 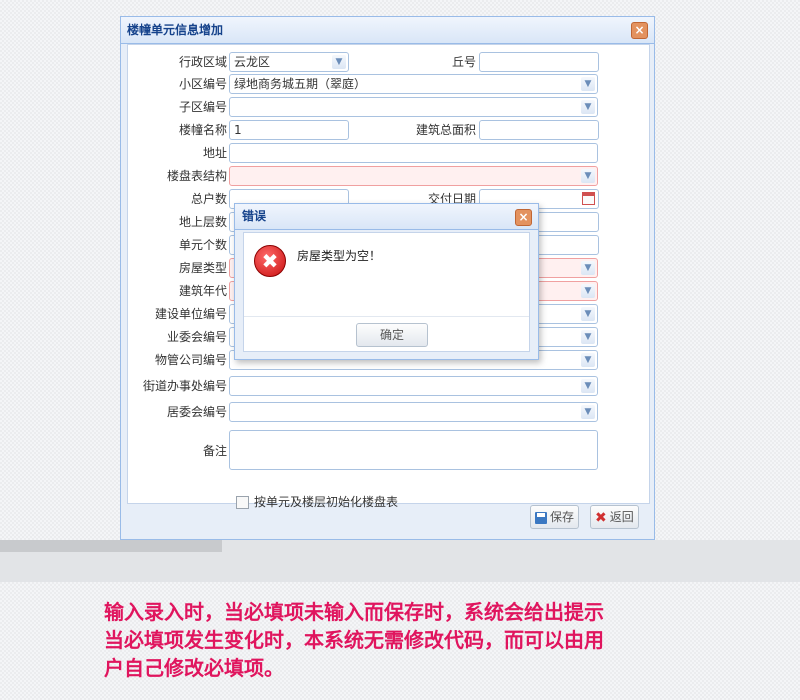 I want to click on hill-number-field, so click(x=539, y=62).